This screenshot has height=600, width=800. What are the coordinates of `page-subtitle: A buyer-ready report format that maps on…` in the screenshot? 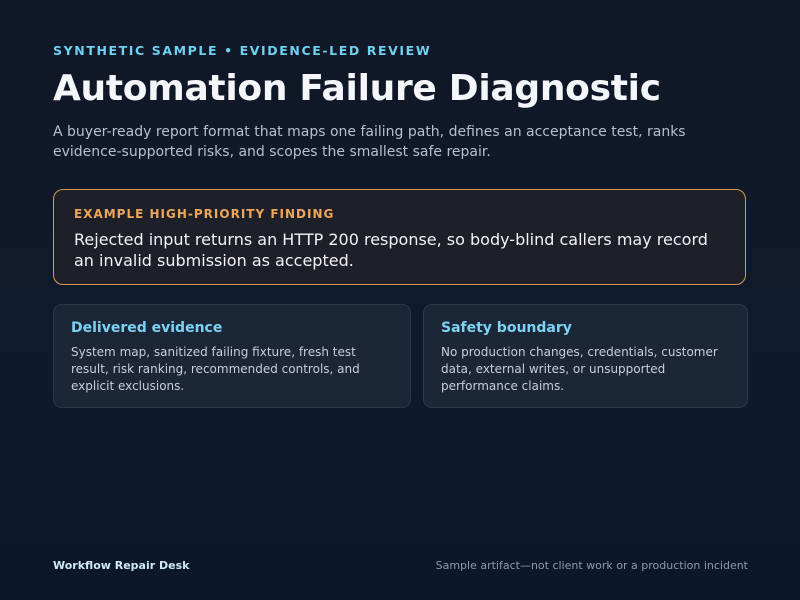 It's located at (369, 142).